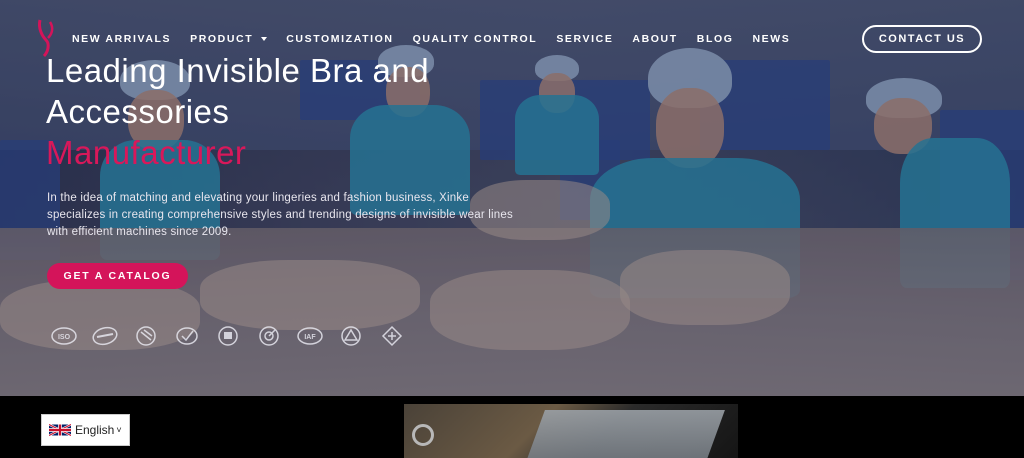 The width and height of the screenshot is (1024, 458). I want to click on language-selector: English ˅, so click(85, 430).